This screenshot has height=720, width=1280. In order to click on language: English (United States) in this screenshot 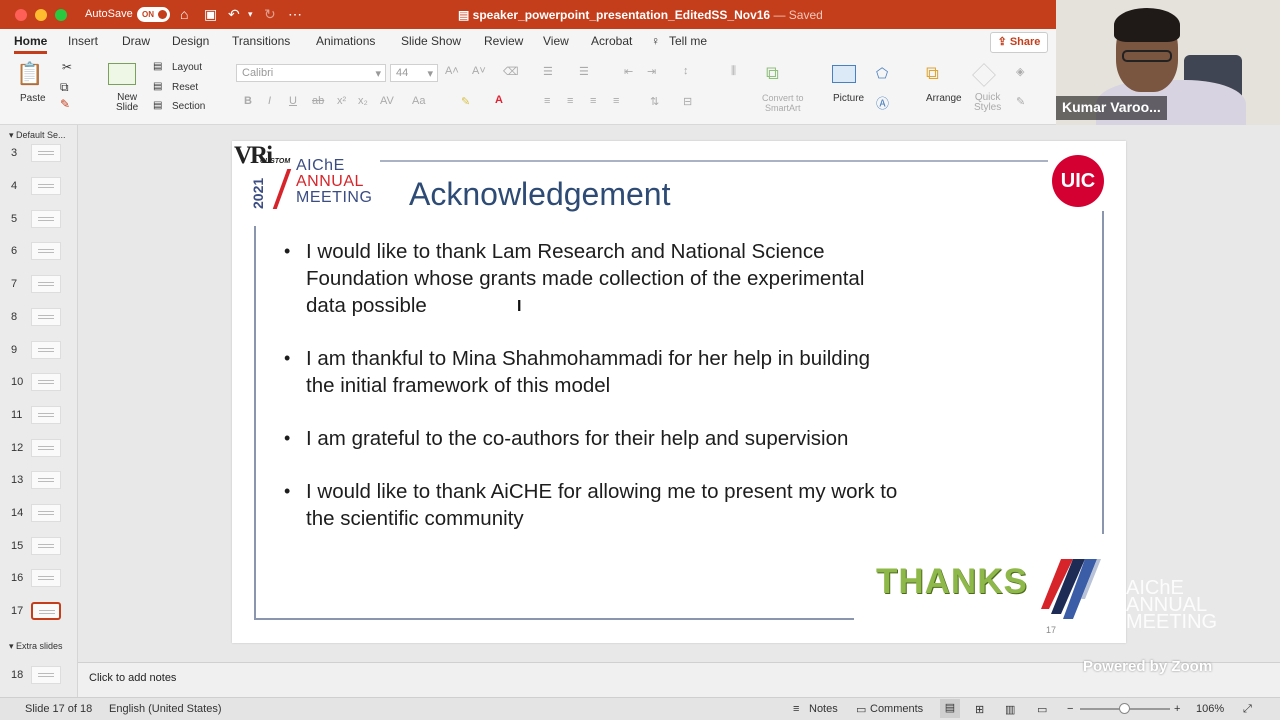, I will do `click(165, 709)`.